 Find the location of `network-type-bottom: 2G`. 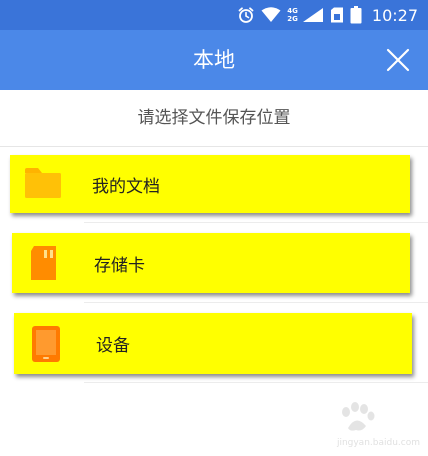

network-type-bottom: 2G is located at coordinates (292, 19).